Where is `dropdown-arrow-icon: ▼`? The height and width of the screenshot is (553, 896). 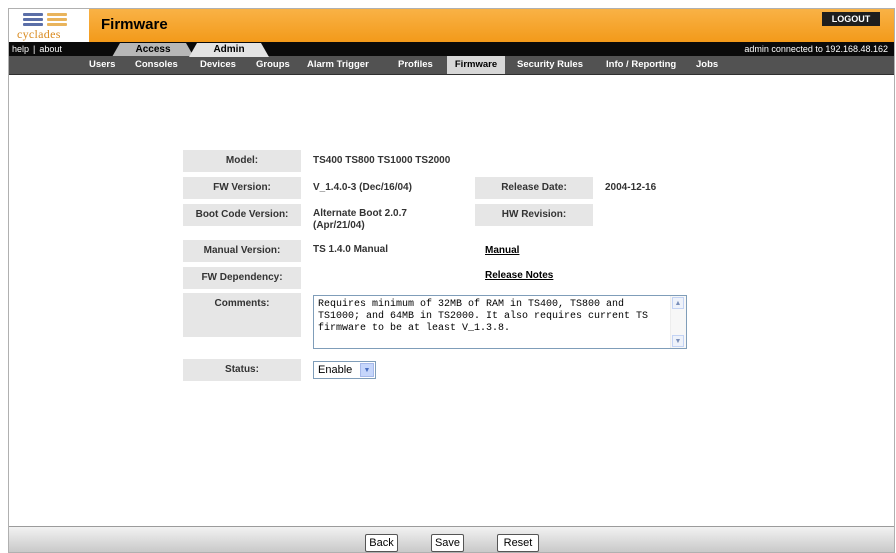
dropdown-arrow-icon: ▼ is located at coordinates (367, 370).